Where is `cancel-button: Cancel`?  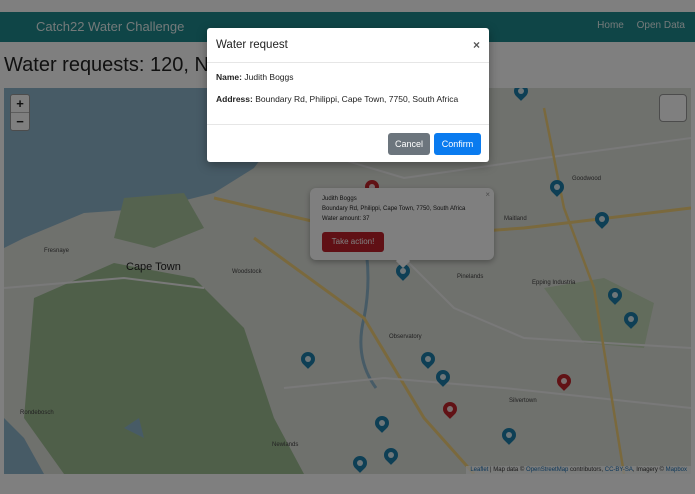
cancel-button: Cancel is located at coordinates (409, 144).